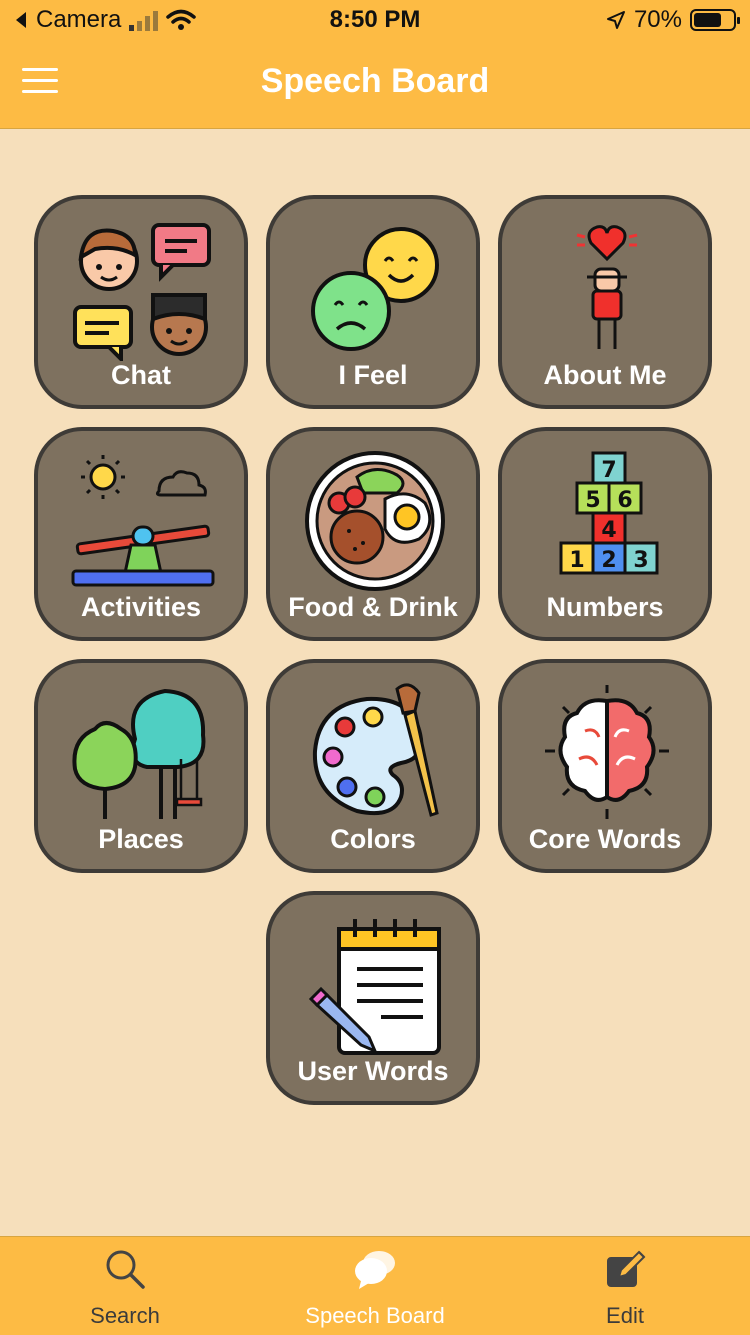  Describe the element at coordinates (605, 375) in the screenshot. I see `tile-label: About Me` at that location.